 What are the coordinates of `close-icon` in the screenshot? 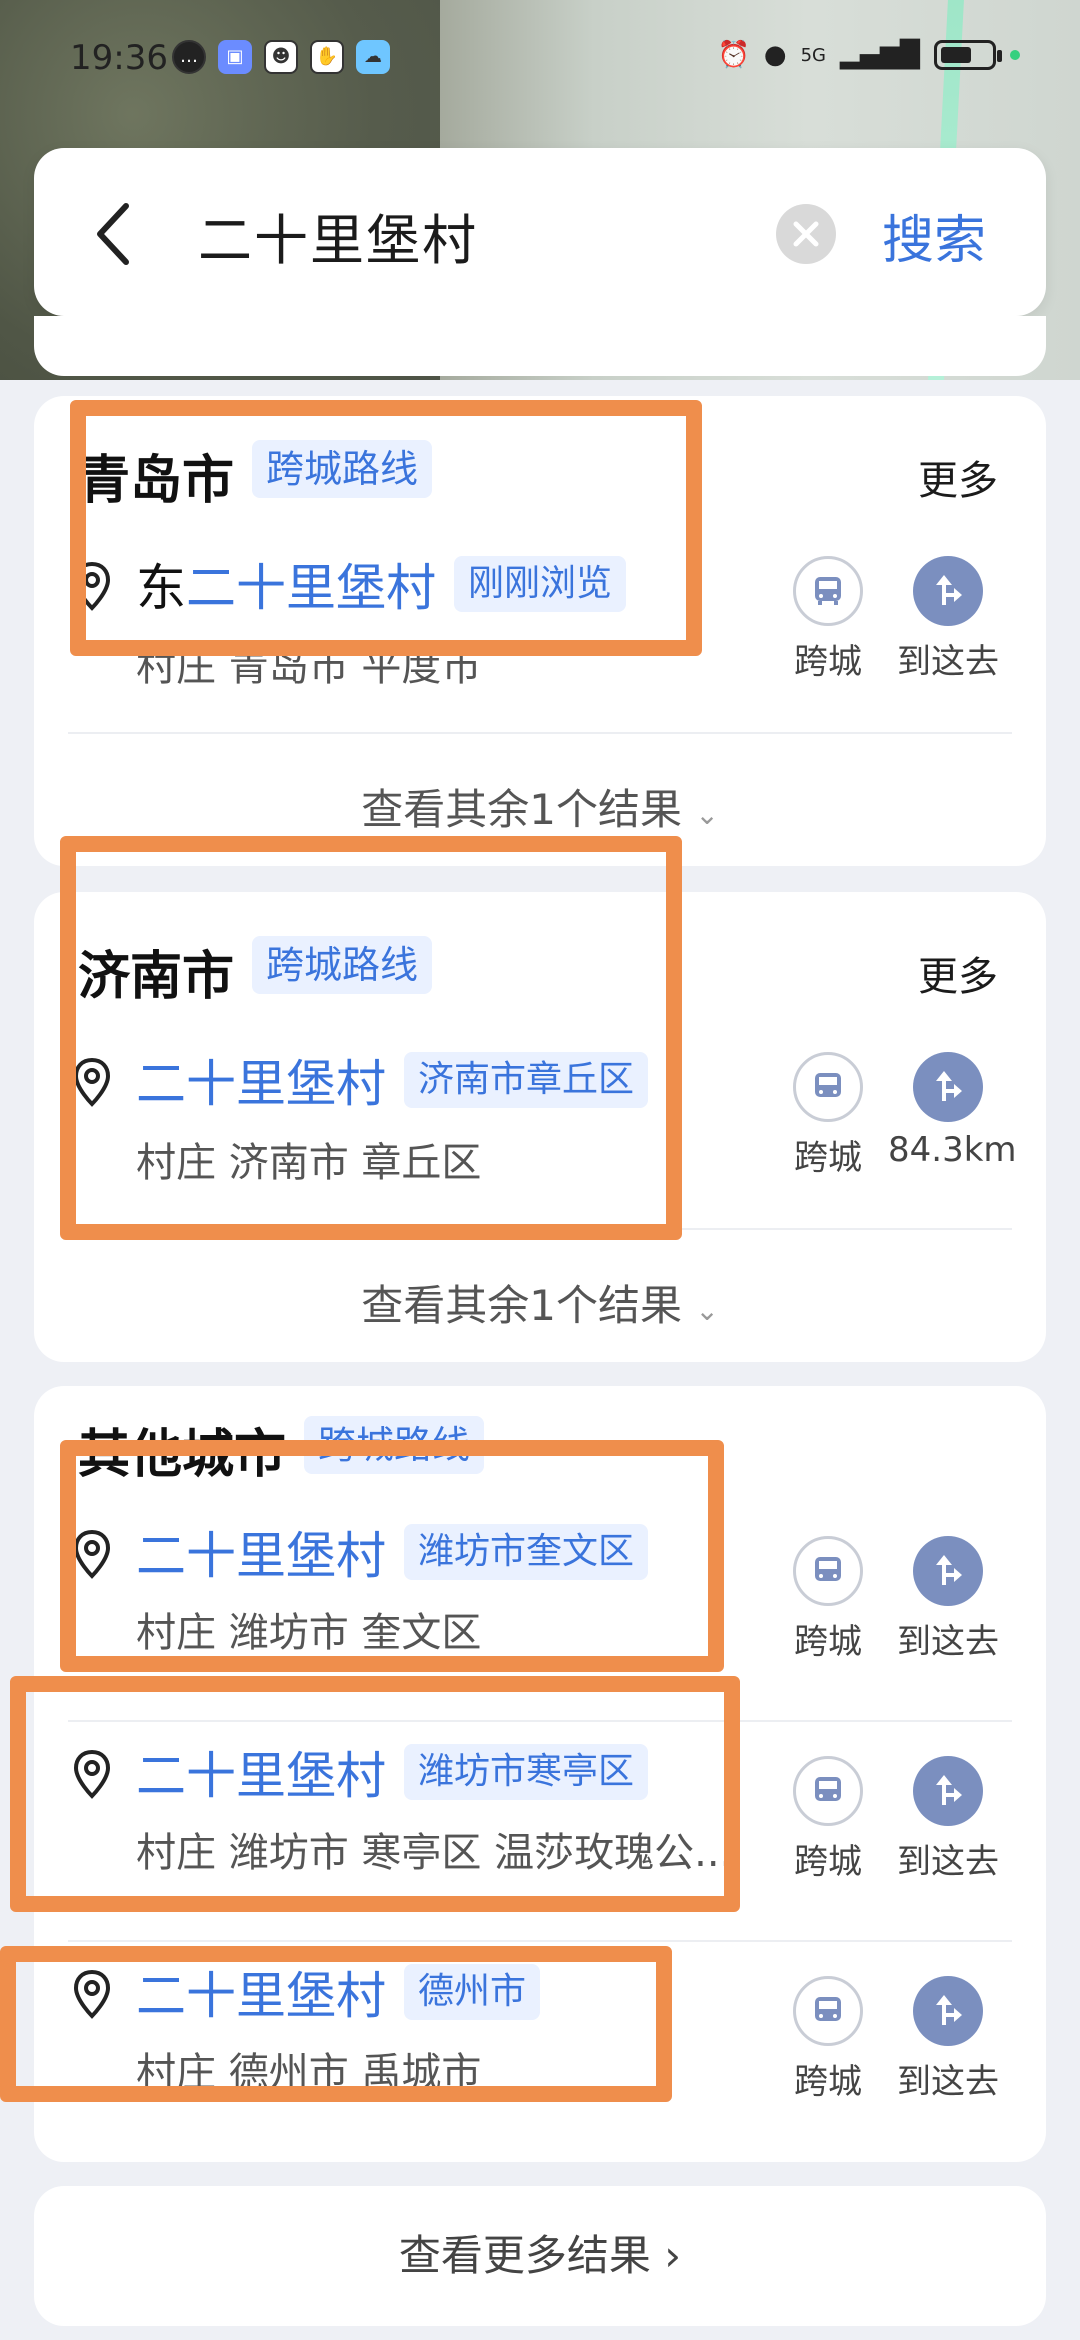 It's located at (806, 234).